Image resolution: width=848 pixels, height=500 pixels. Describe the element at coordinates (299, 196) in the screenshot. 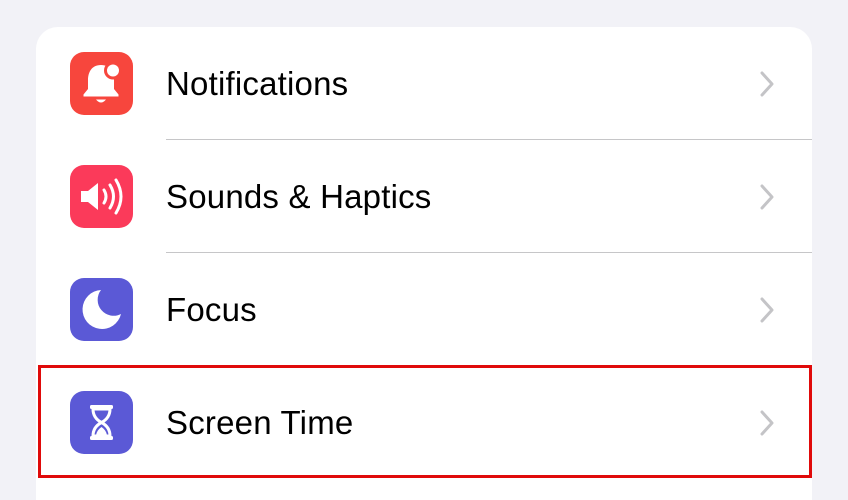

I see `settings-row-label: Sounds & Haptics` at that location.